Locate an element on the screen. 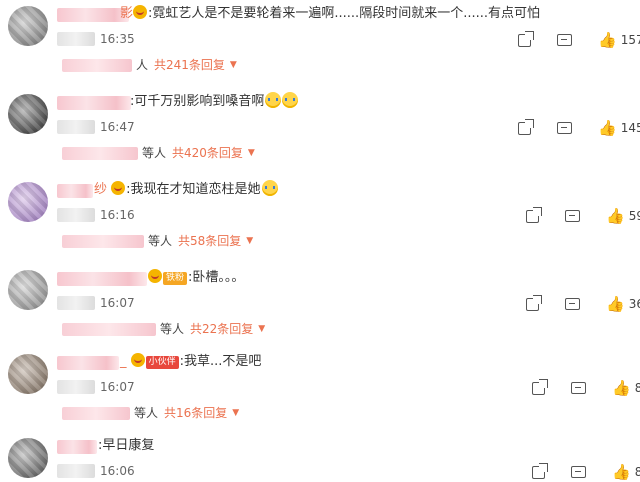 The height and width of the screenshot is (482, 640). reply-total-link: 共22条回复 is located at coordinates (221, 329).